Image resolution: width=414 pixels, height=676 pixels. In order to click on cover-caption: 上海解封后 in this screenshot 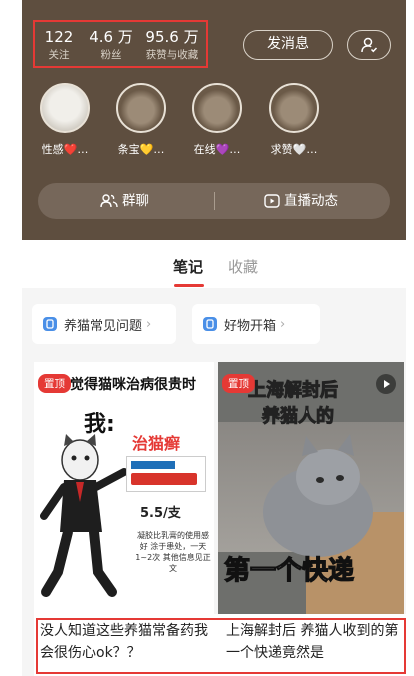, I will do `click(293, 391)`.